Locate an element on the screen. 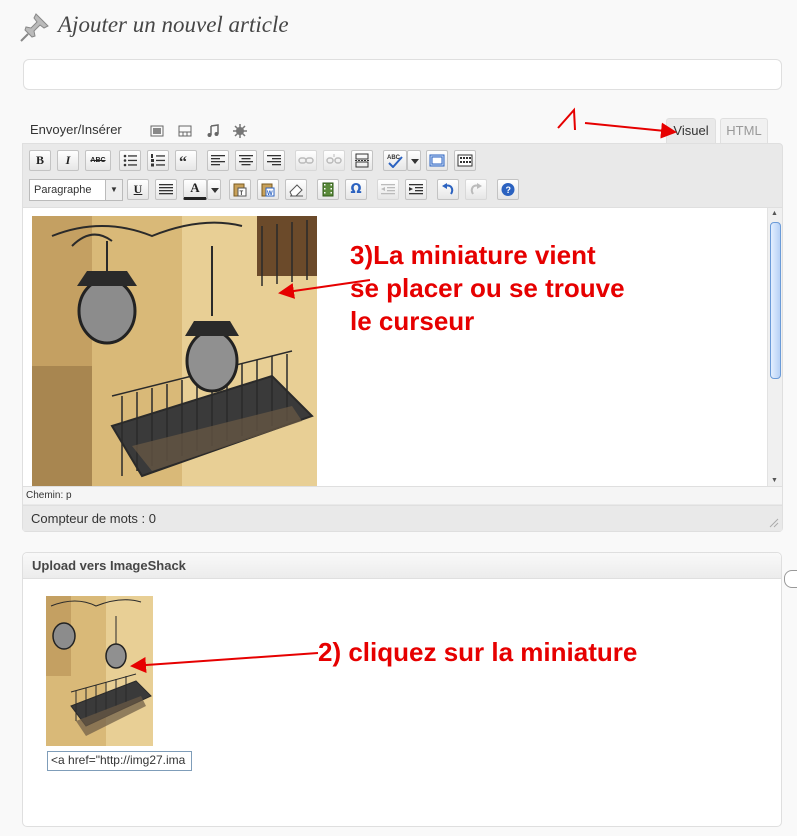  outdent-button is located at coordinates (388, 189).